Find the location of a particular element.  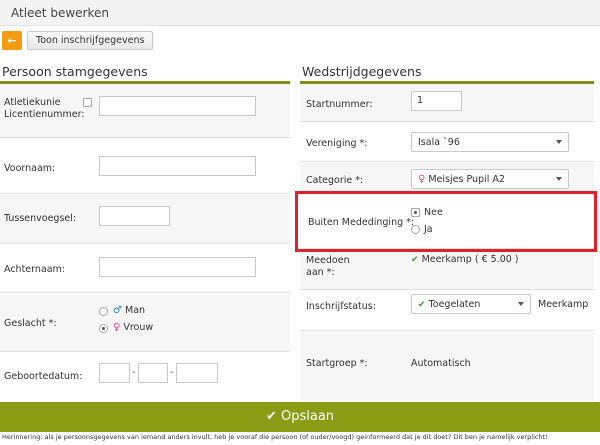

arrow-left-icon: ← is located at coordinates (12, 40).